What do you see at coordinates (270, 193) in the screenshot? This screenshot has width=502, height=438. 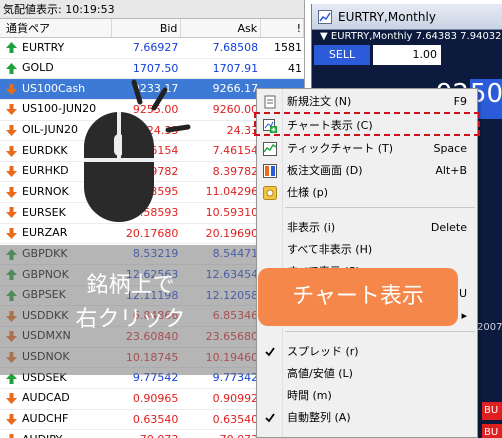 I see `specification-icon` at bounding box center [270, 193].